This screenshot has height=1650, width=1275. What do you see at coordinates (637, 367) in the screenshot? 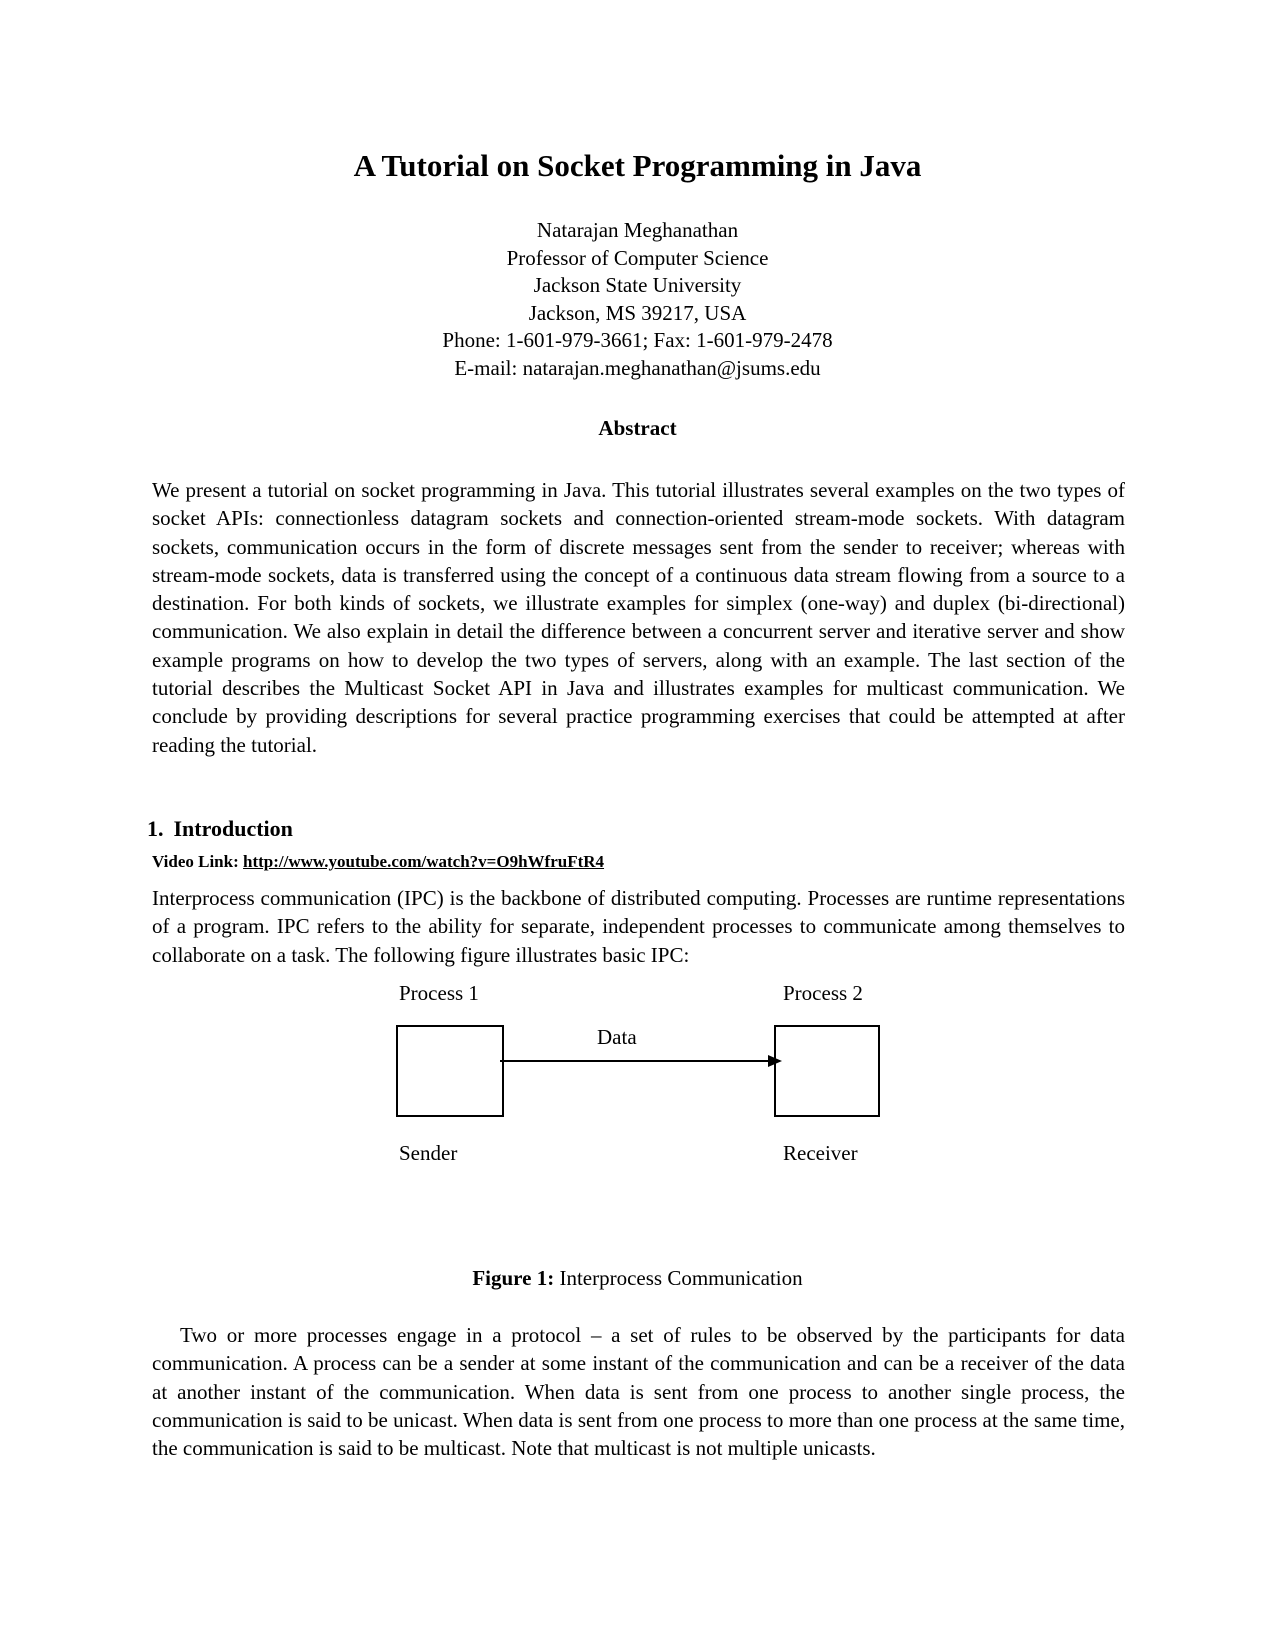
I see `author-email: E-mail: natarajan.meghanathan@jsums.edu` at bounding box center [637, 367].